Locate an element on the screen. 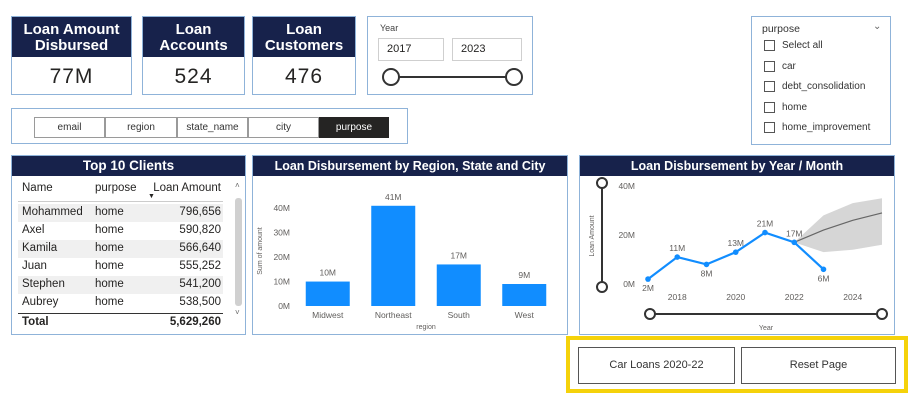 The height and width of the screenshot is (403, 917). purpose-option: debt_consolidation is located at coordinates (814, 86).